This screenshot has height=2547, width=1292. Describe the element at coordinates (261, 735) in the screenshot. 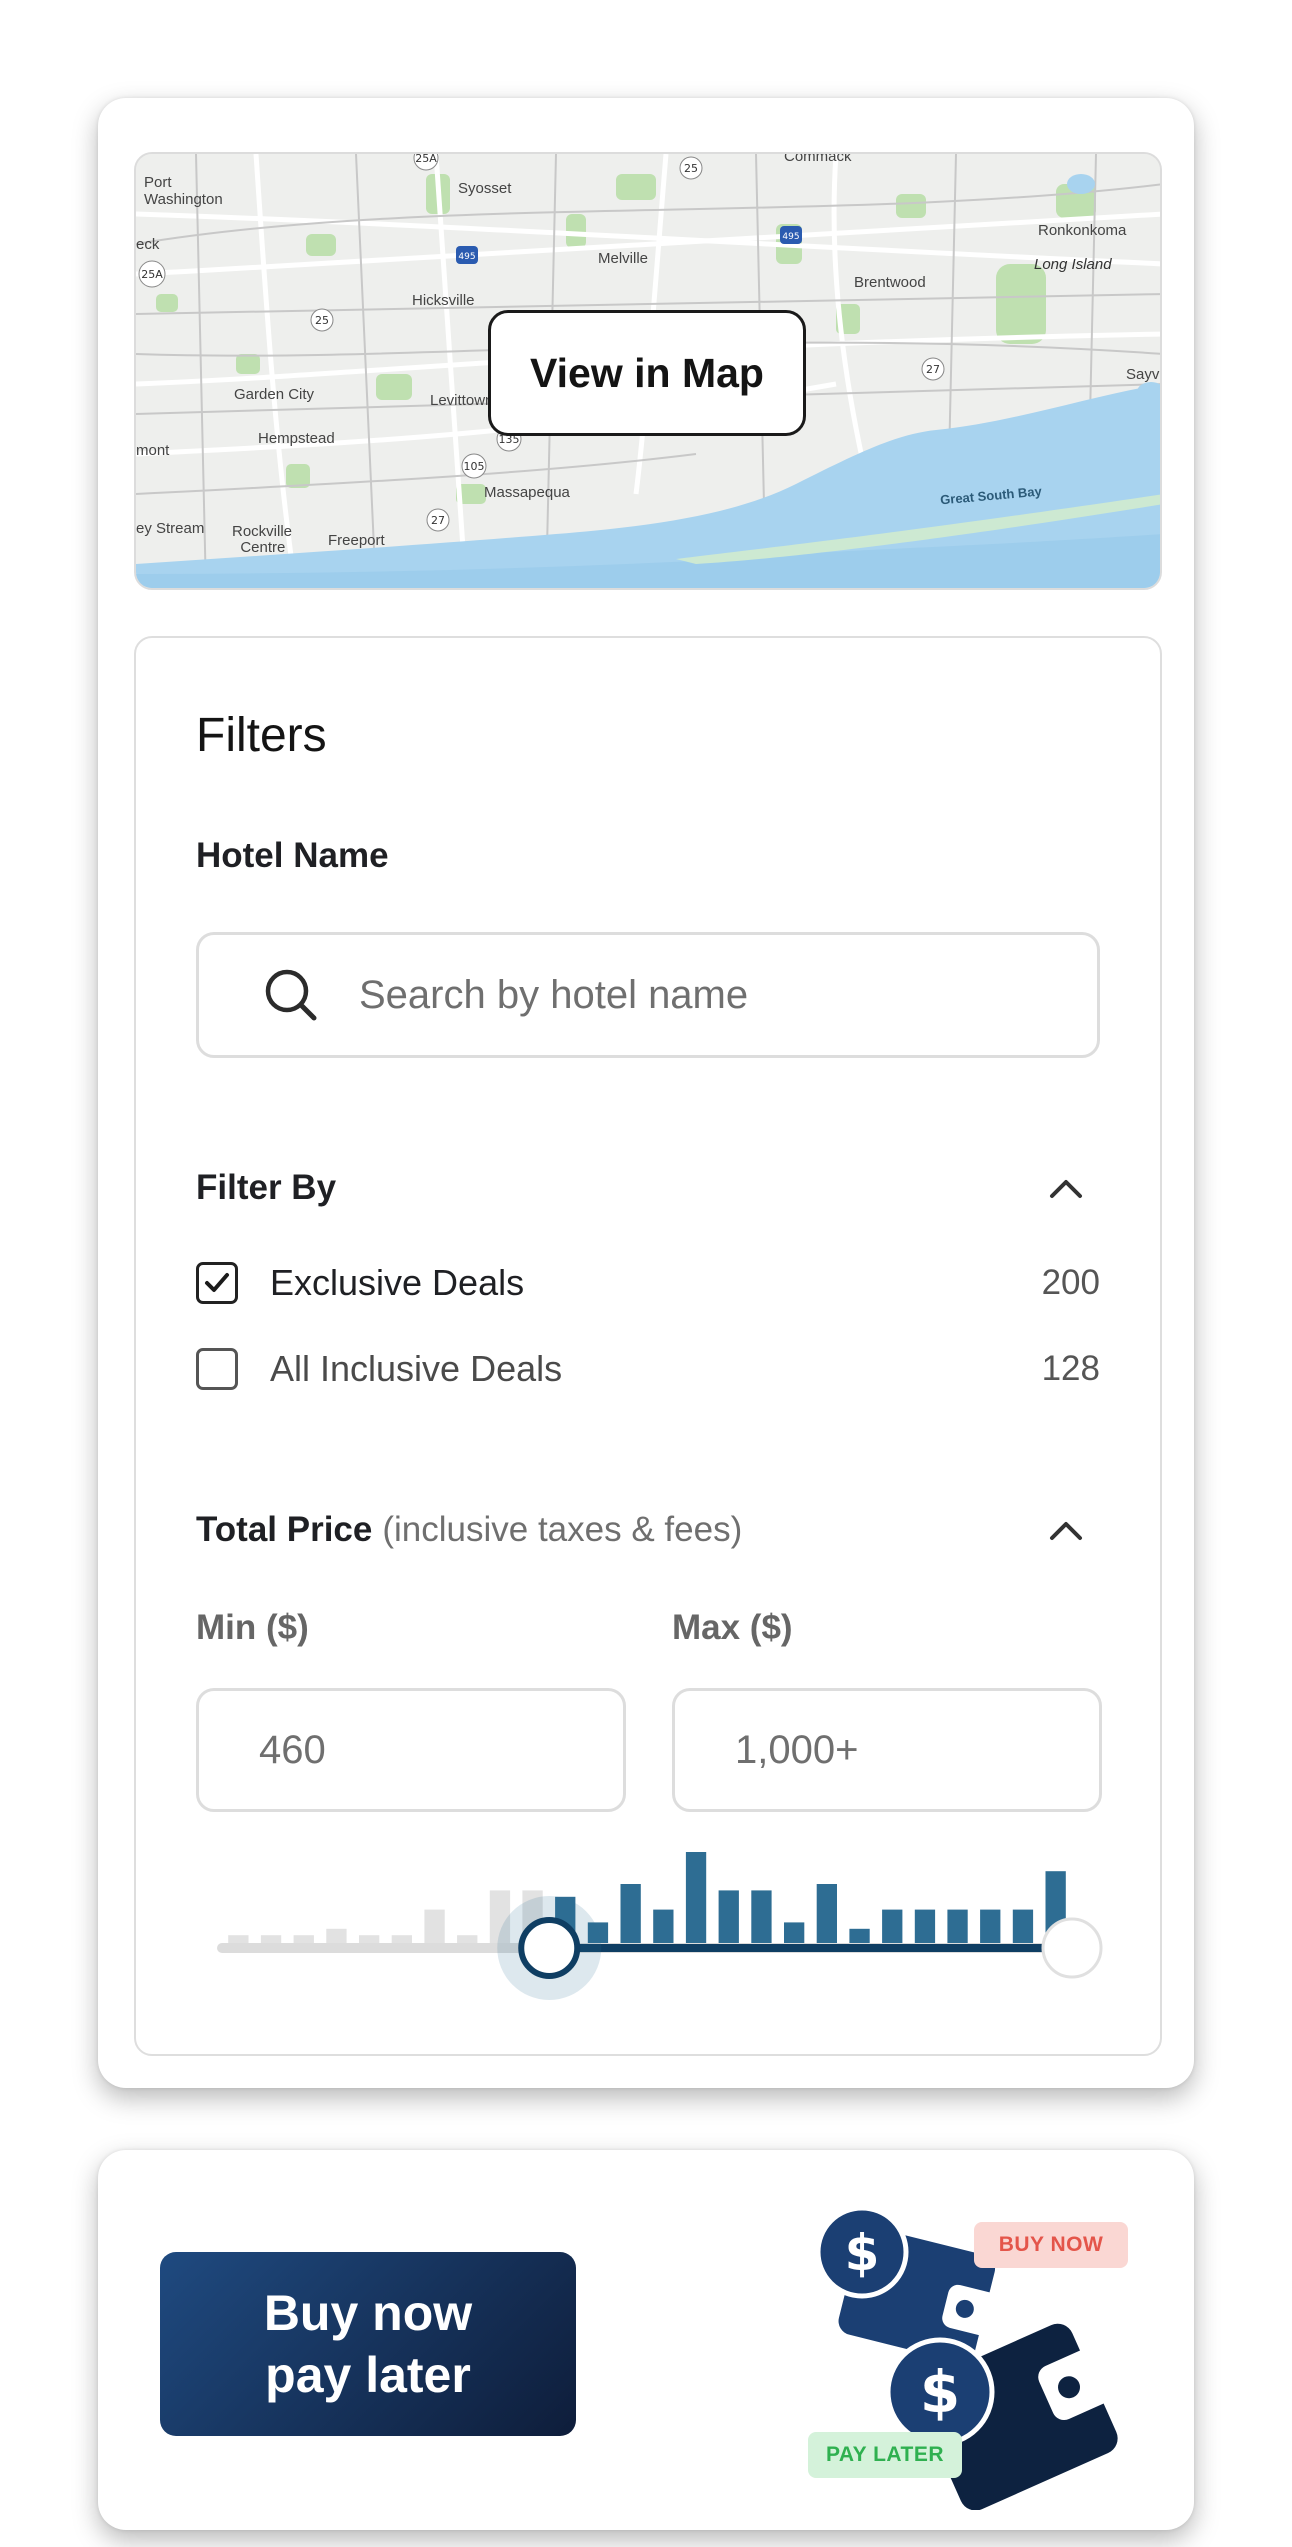

I see `filters-title: Filters` at that location.